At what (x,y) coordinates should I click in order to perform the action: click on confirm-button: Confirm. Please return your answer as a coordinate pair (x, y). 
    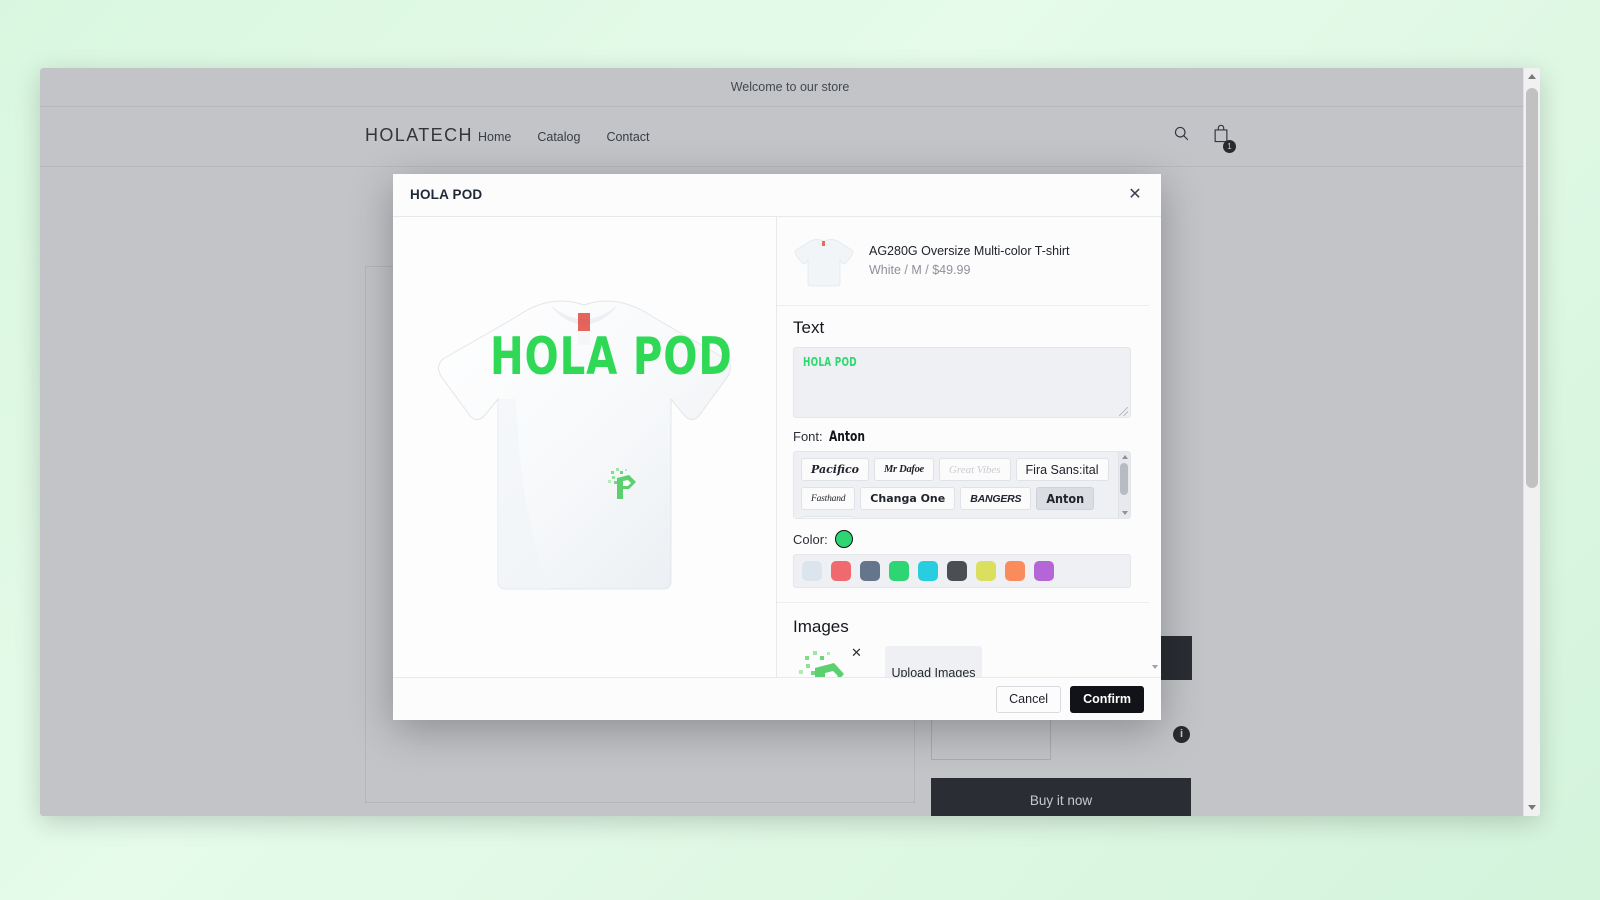
    Looking at the image, I should click on (1107, 699).